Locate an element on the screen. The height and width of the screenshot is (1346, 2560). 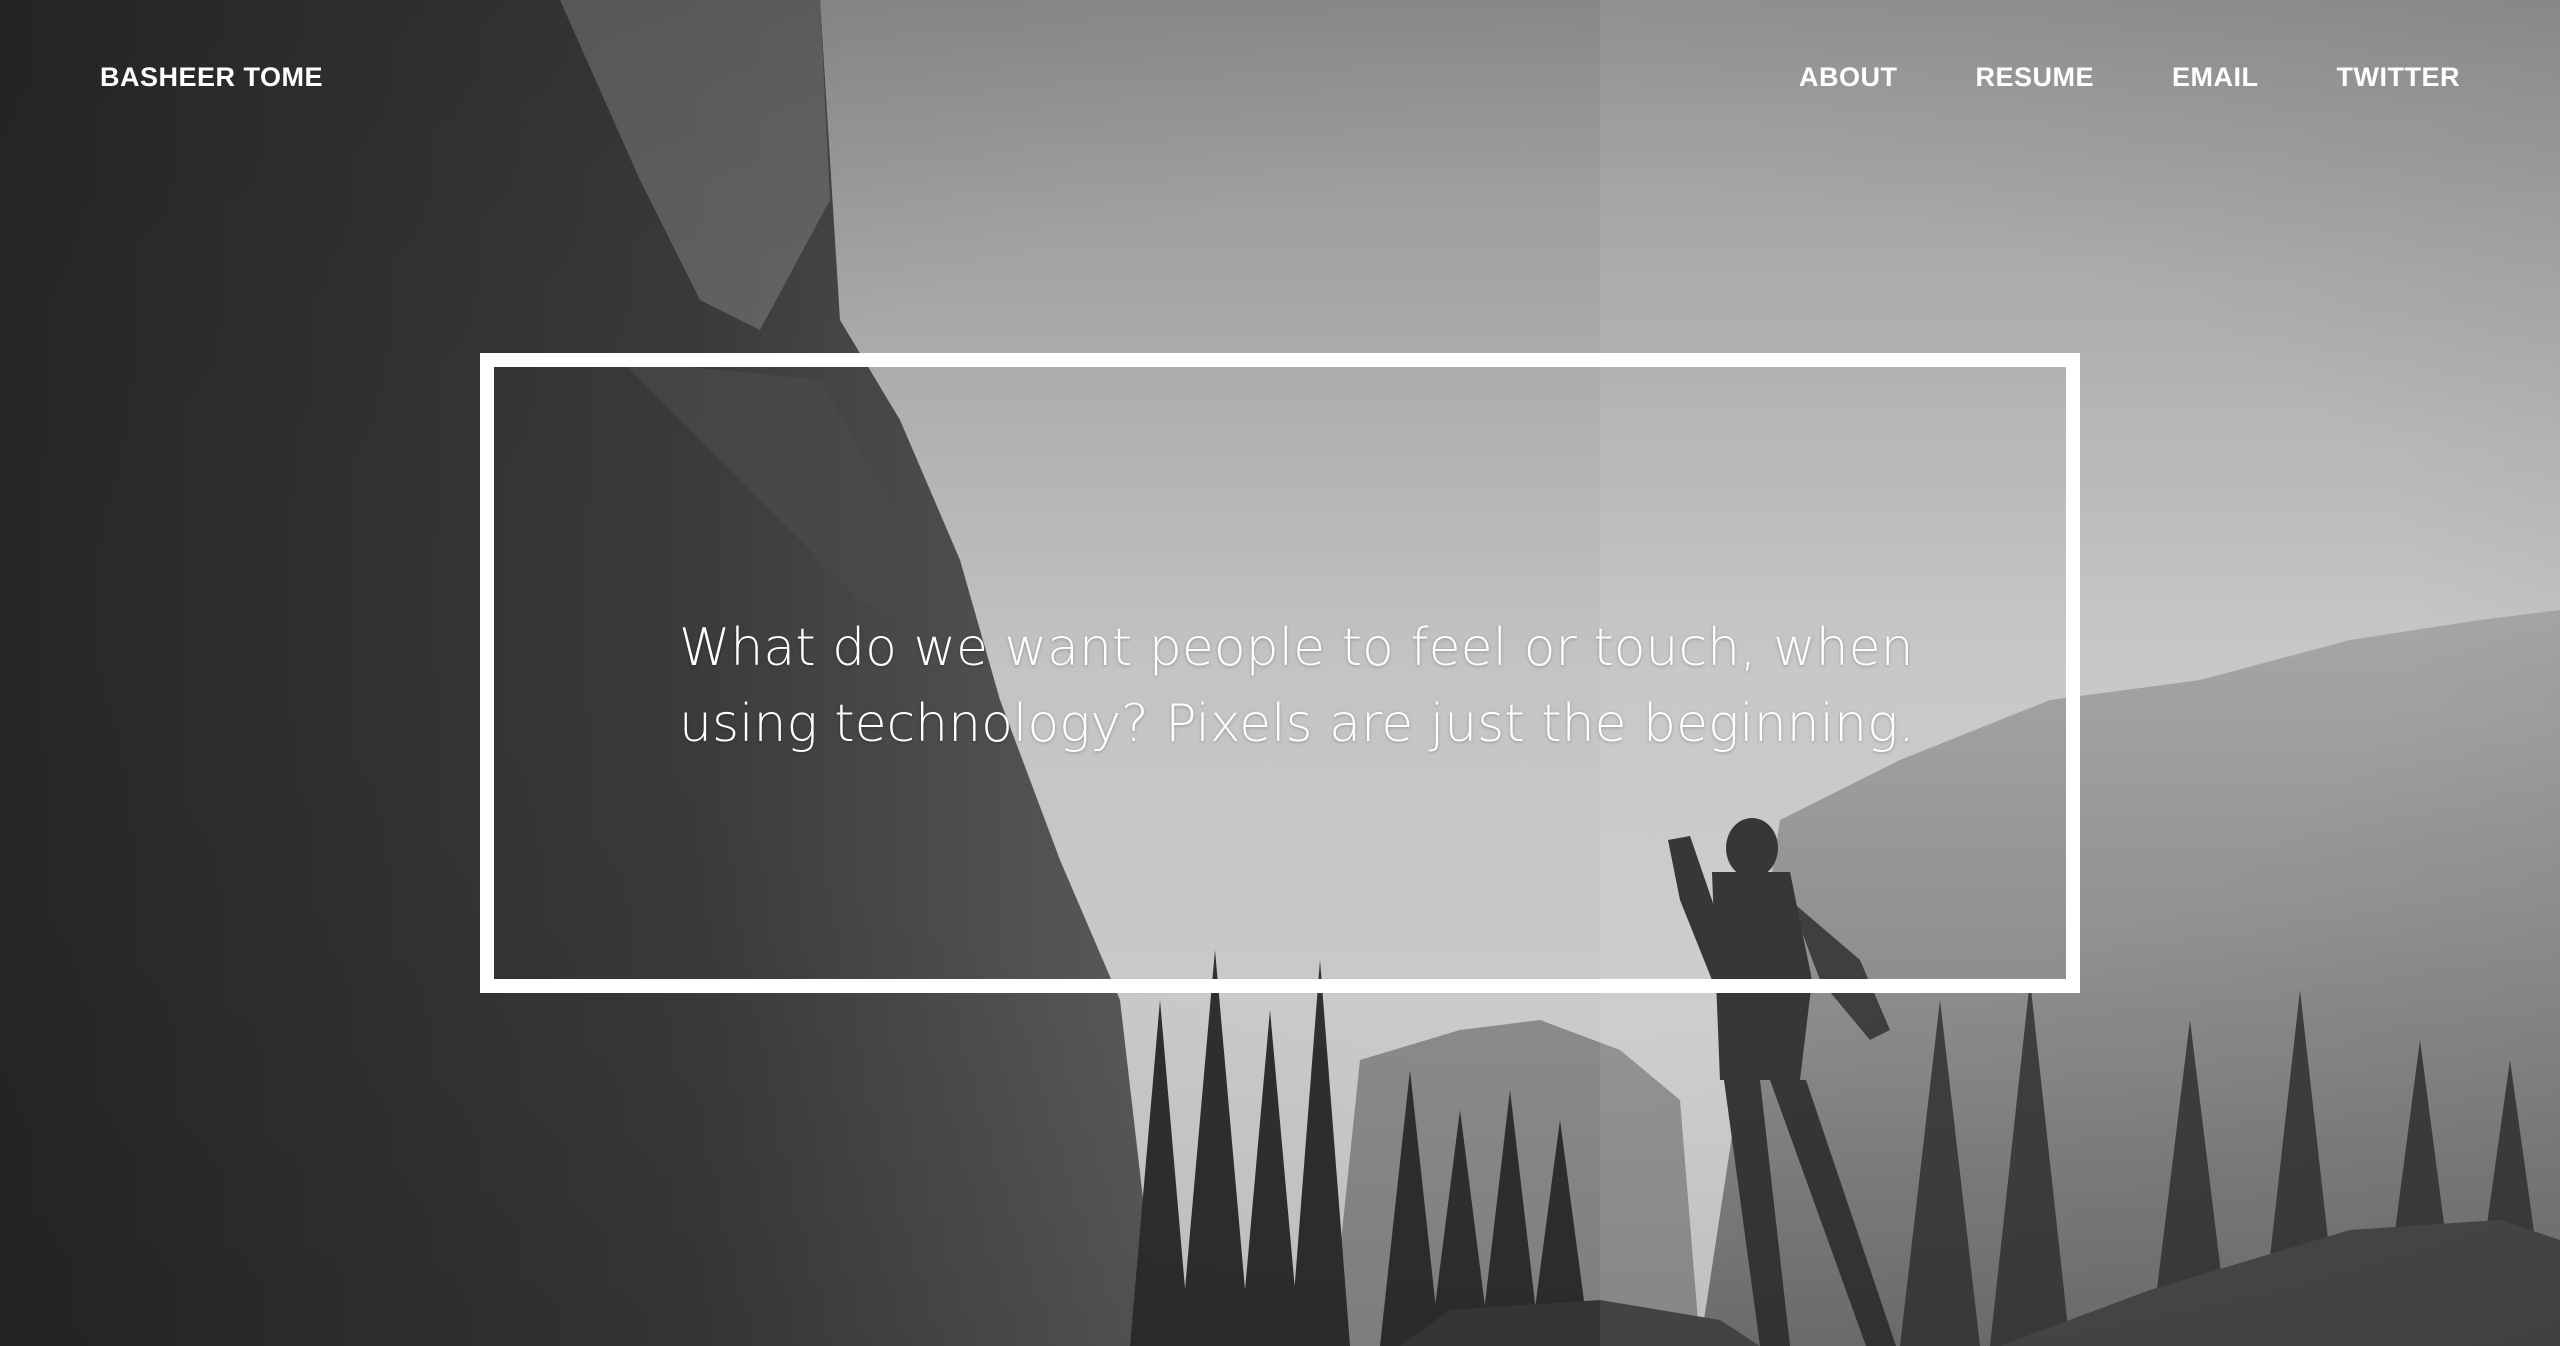
site-header: BASHEER TOME ABOUT RESUME EMAIL TWITTER is located at coordinates (1280, 80).